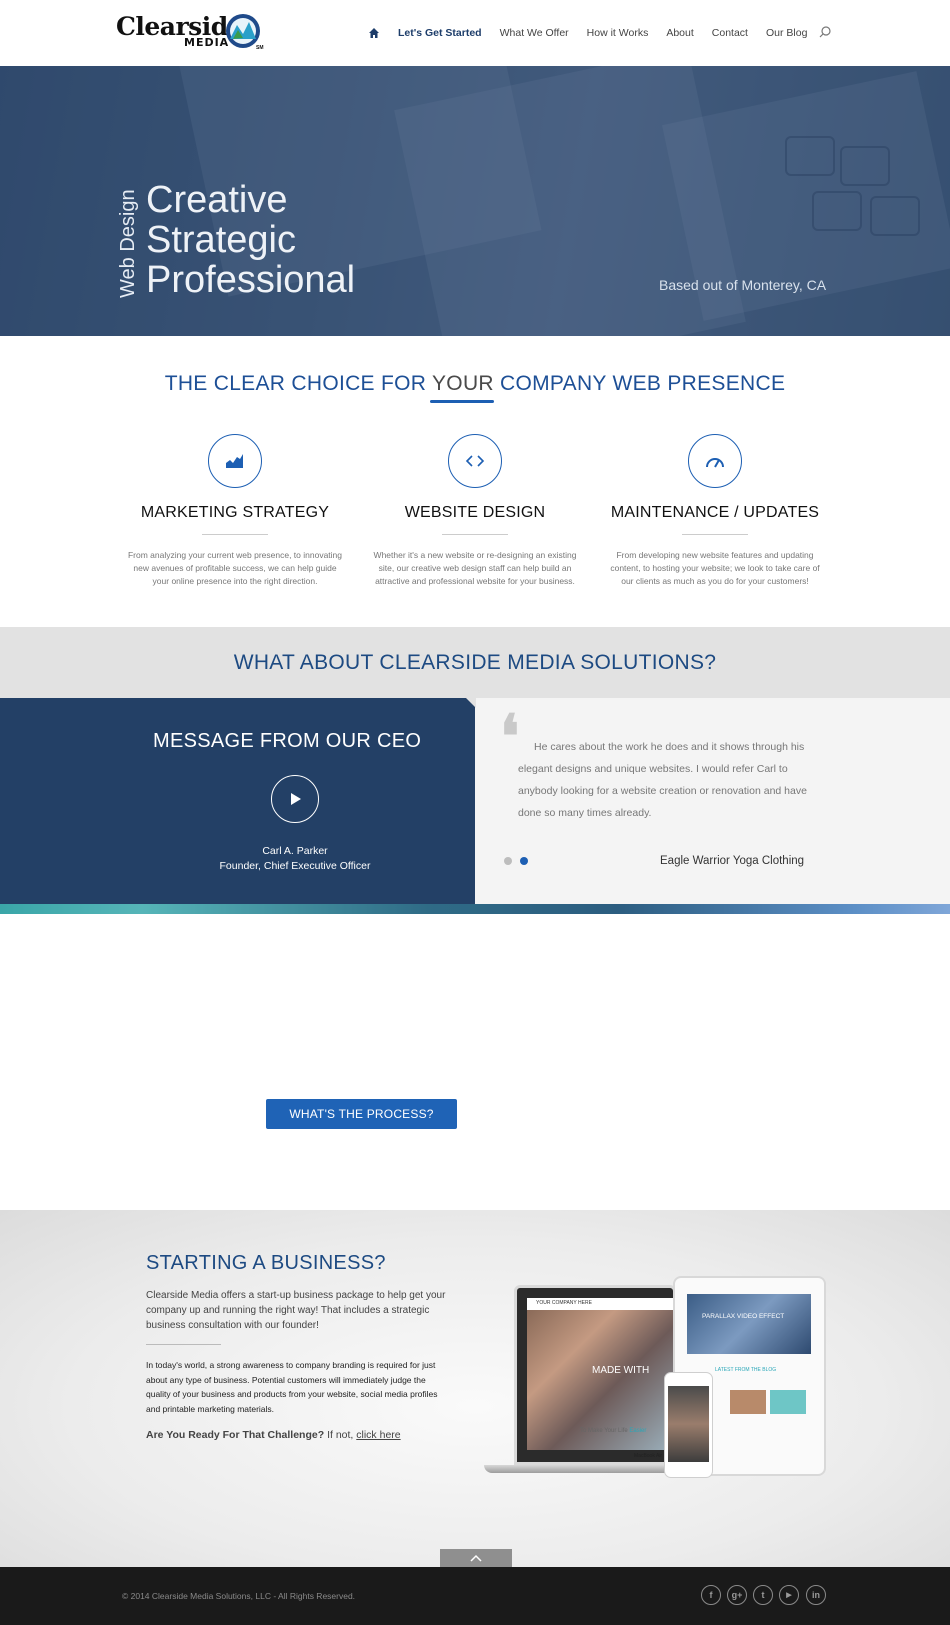 The height and width of the screenshot is (1625, 950). I want to click on chevron-up-icon, so click(476, 1558).